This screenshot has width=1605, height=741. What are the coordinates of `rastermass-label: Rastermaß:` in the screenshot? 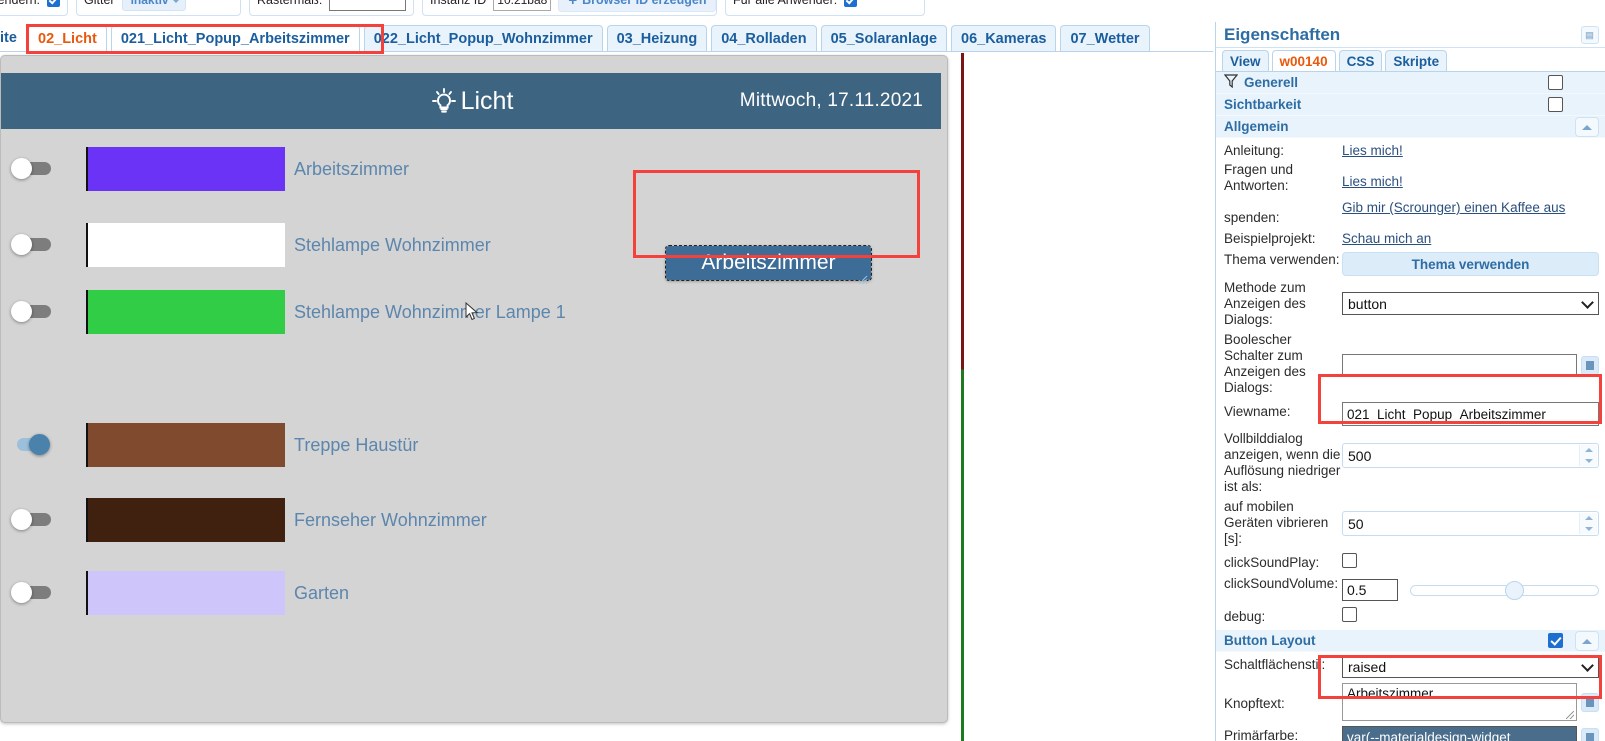 It's located at (290, 3).